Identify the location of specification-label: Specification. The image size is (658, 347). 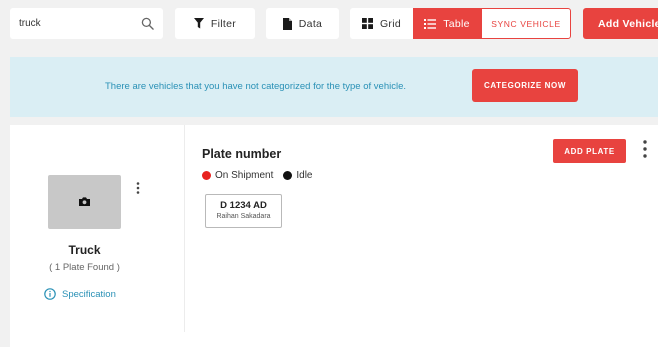
(89, 294).